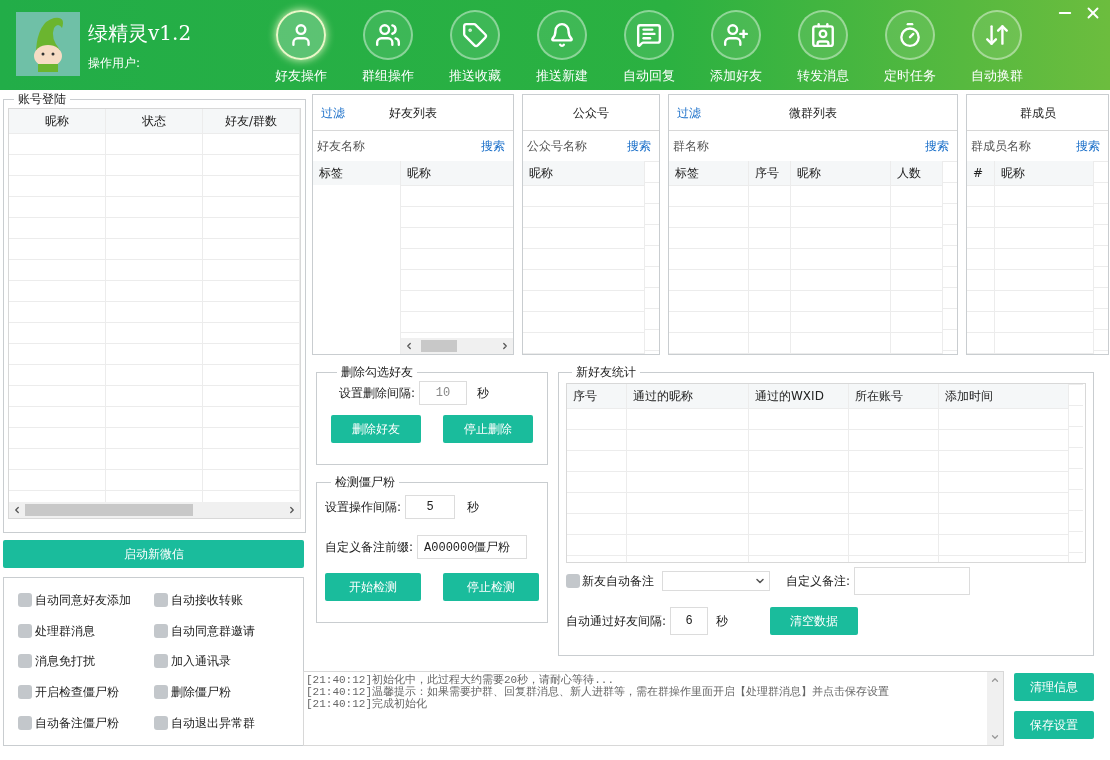  I want to click on nav-tab: 自动回复, so click(649, 48).